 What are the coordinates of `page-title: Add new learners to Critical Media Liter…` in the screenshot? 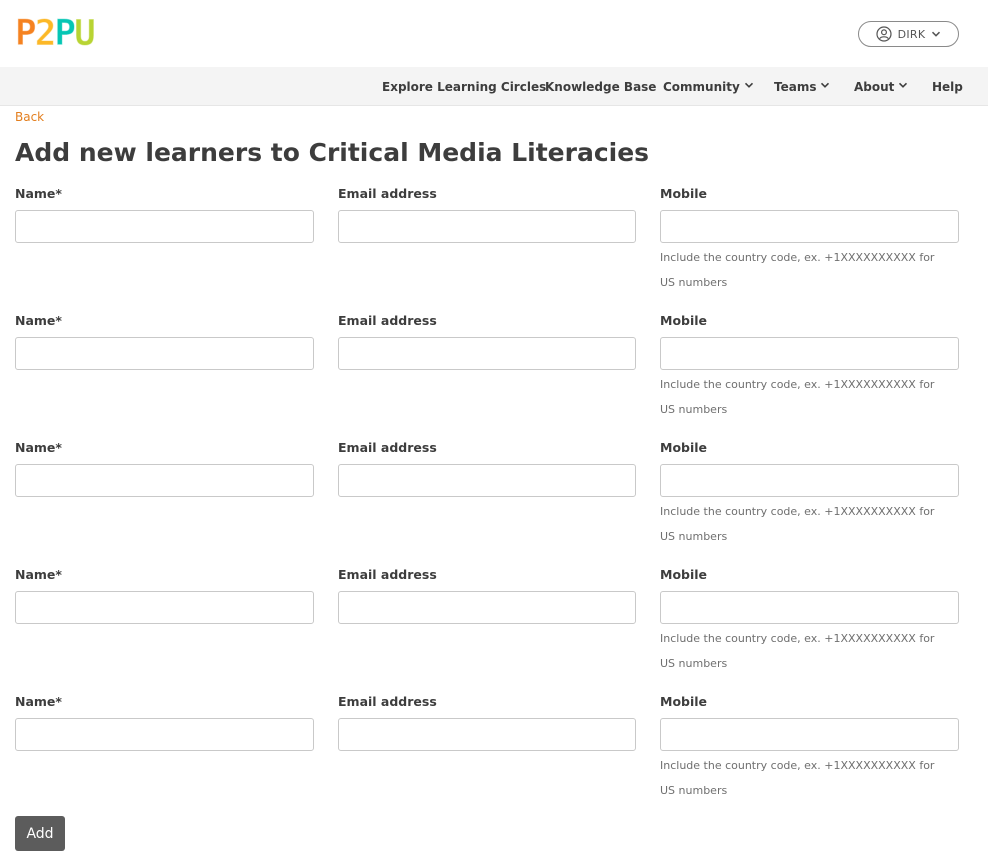 It's located at (332, 152).